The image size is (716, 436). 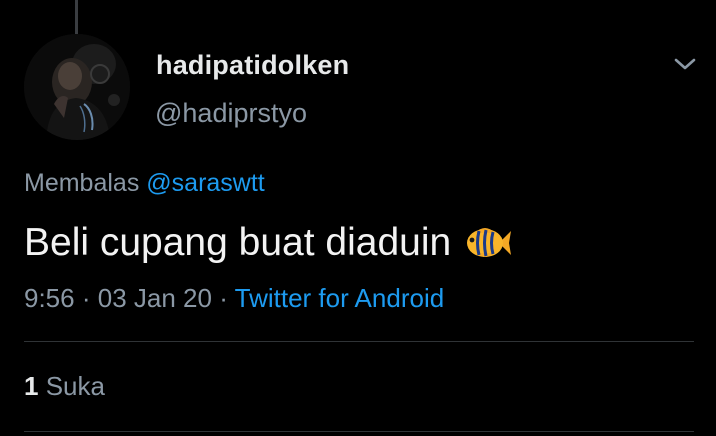 I want to click on user-handle: @hadiprstyo, so click(x=231, y=113).